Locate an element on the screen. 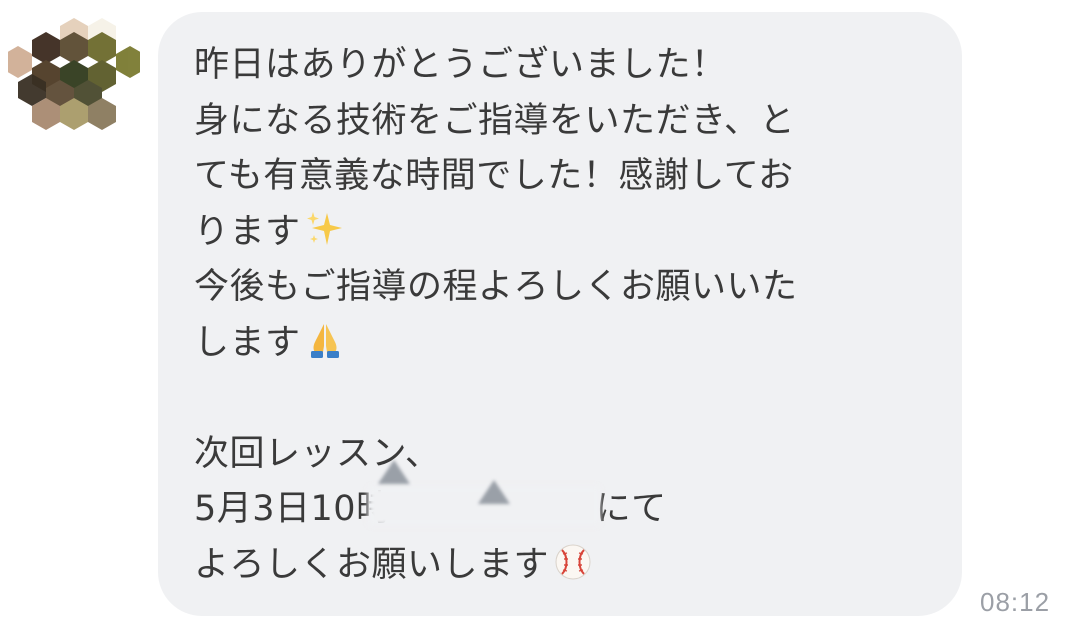  avatar-mosaic is located at coordinates (74, 74).